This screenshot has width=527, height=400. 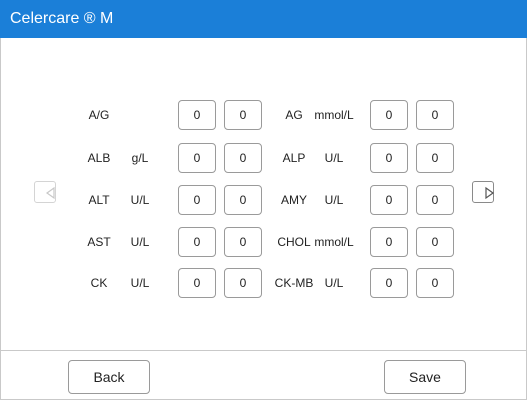 What do you see at coordinates (263, 200) in the screenshot?
I see `test-row: ALT U/L AMY U/L` at bounding box center [263, 200].